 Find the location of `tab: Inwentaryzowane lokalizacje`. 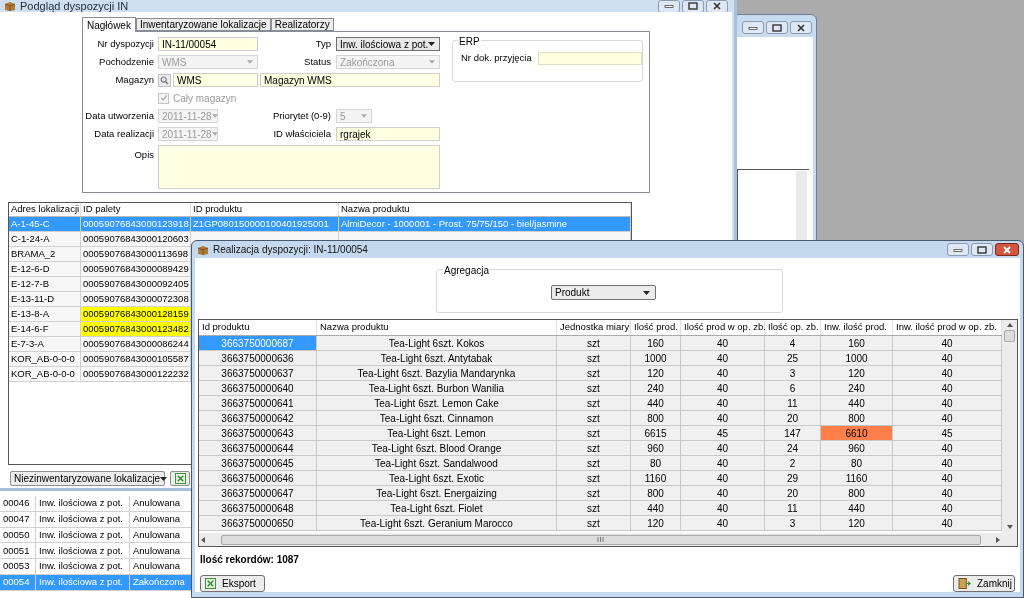

tab: Inwentaryzowane lokalizacje is located at coordinates (203, 24).